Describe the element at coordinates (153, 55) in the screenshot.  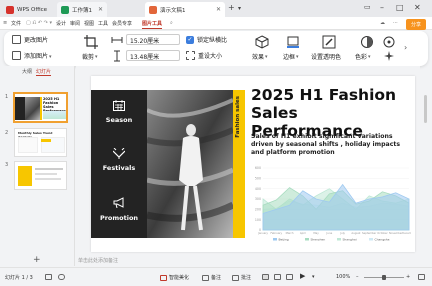
I see `height-input: 13.48厘米` at that location.